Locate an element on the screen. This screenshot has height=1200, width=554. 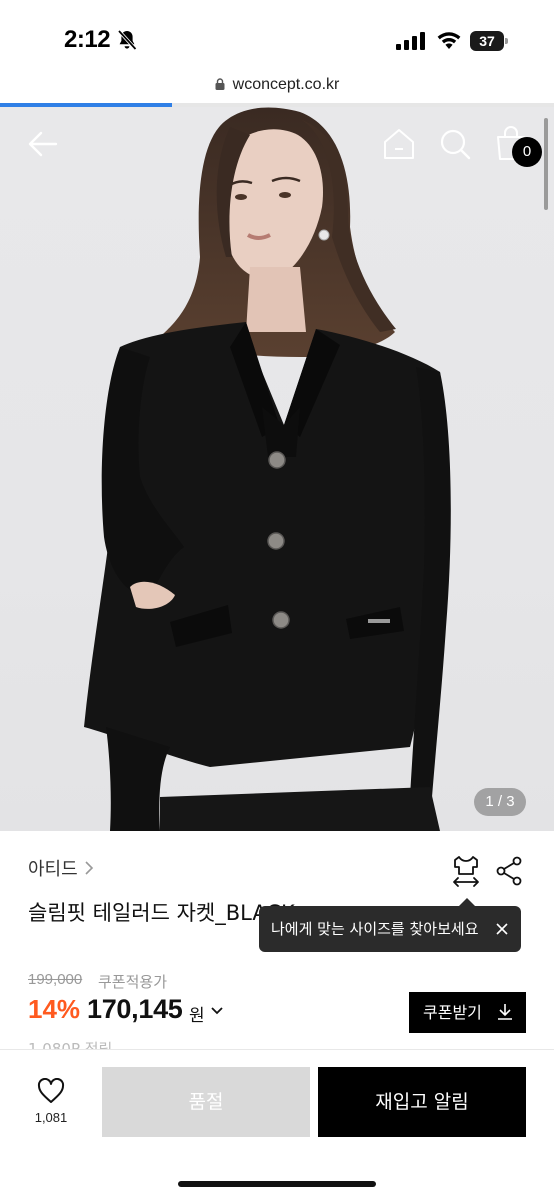
cart-count-badge: 0 is located at coordinates (527, 152).